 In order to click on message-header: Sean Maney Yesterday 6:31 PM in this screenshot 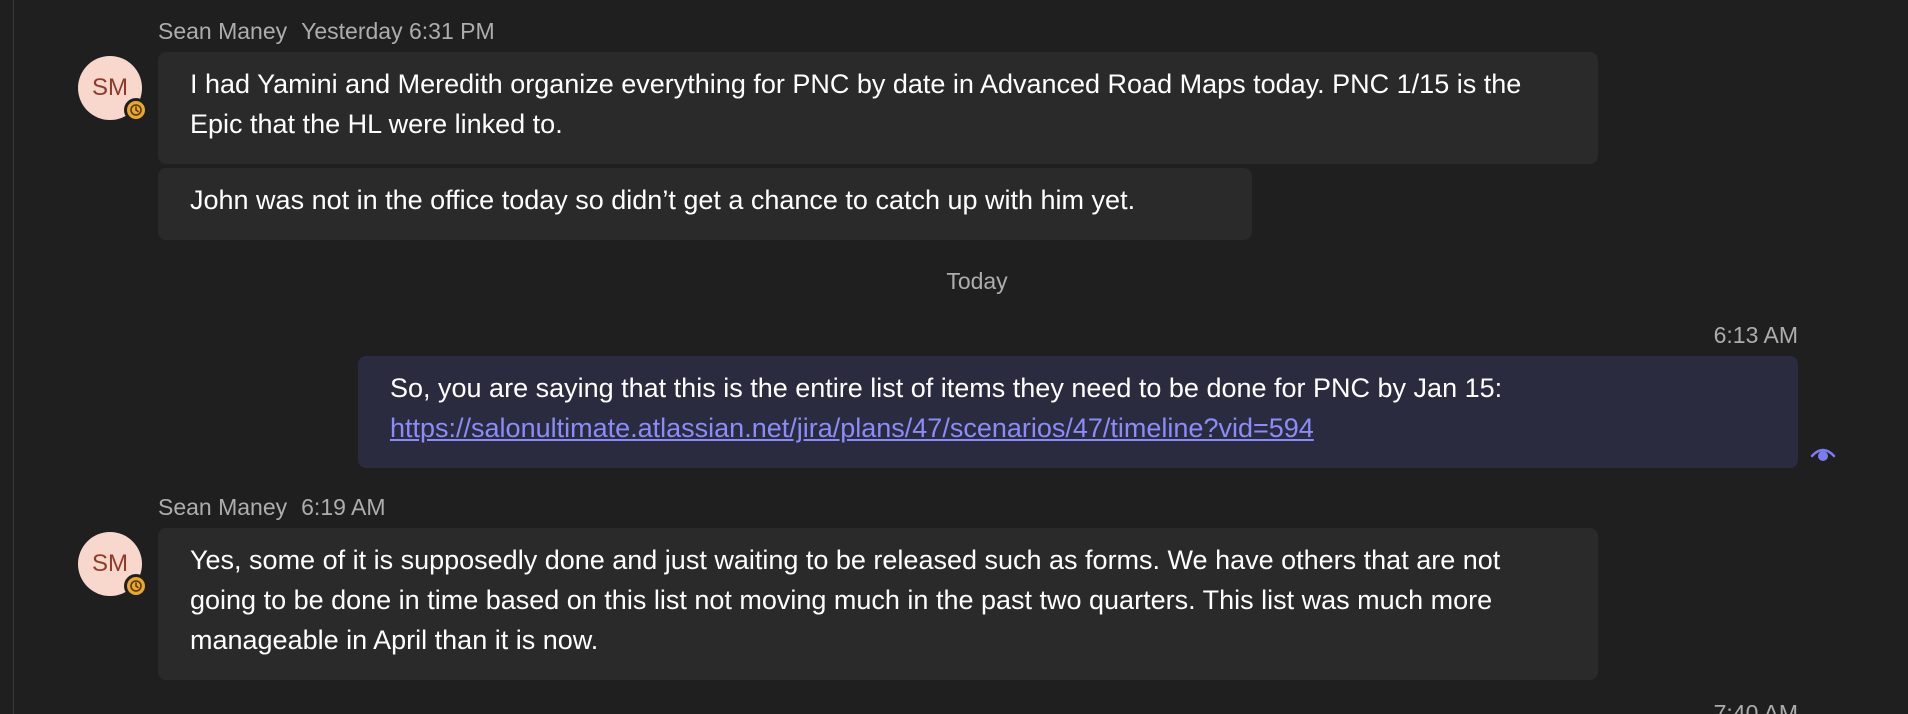, I will do `click(326, 31)`.